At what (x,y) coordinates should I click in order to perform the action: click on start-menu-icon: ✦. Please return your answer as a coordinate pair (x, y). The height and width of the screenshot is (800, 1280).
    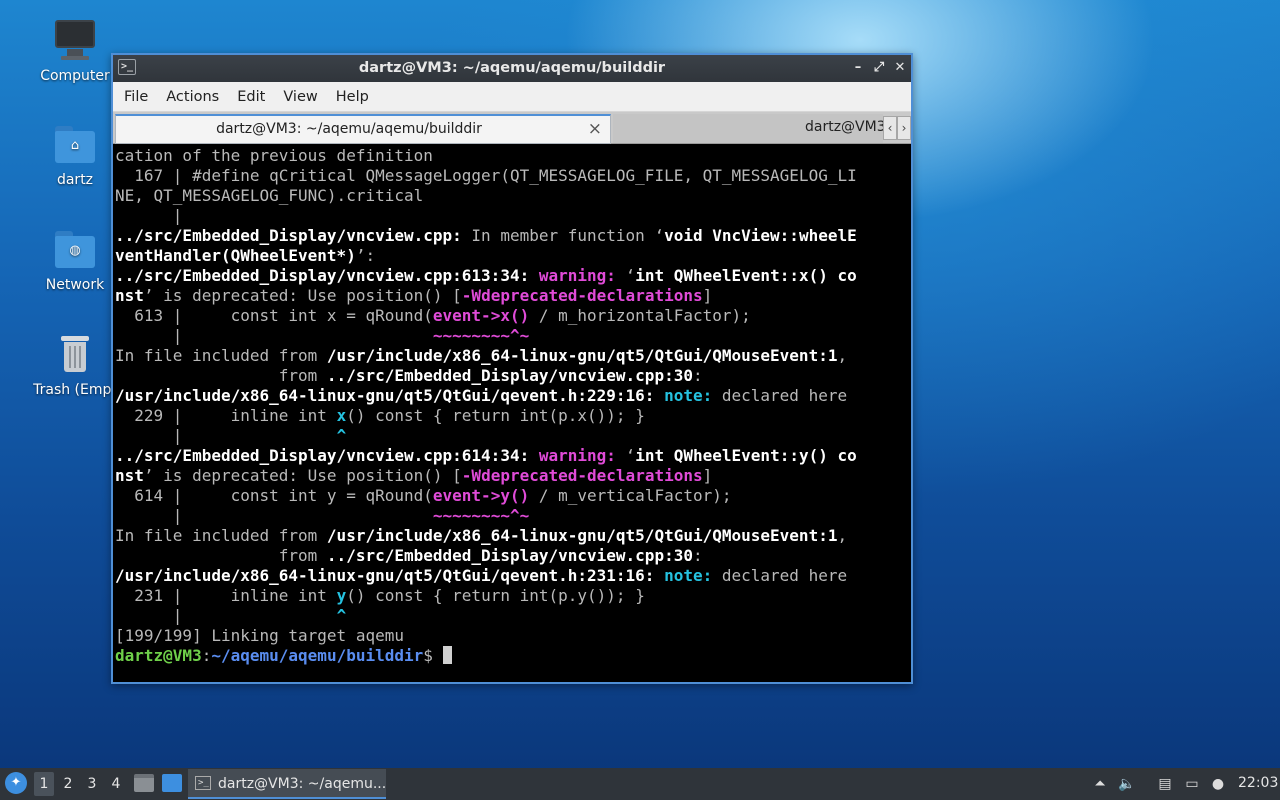
    Looking at the image, I should click on (16, 783).